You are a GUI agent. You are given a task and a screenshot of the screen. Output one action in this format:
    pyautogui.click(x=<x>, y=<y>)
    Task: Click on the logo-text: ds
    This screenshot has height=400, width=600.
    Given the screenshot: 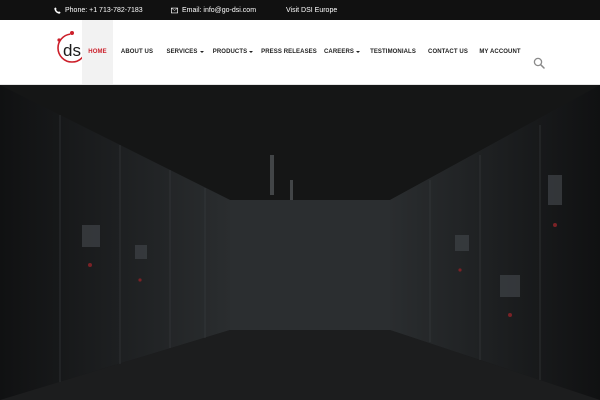 What is the action you would take?
    pyautogui.click(x=72, y=50)
    